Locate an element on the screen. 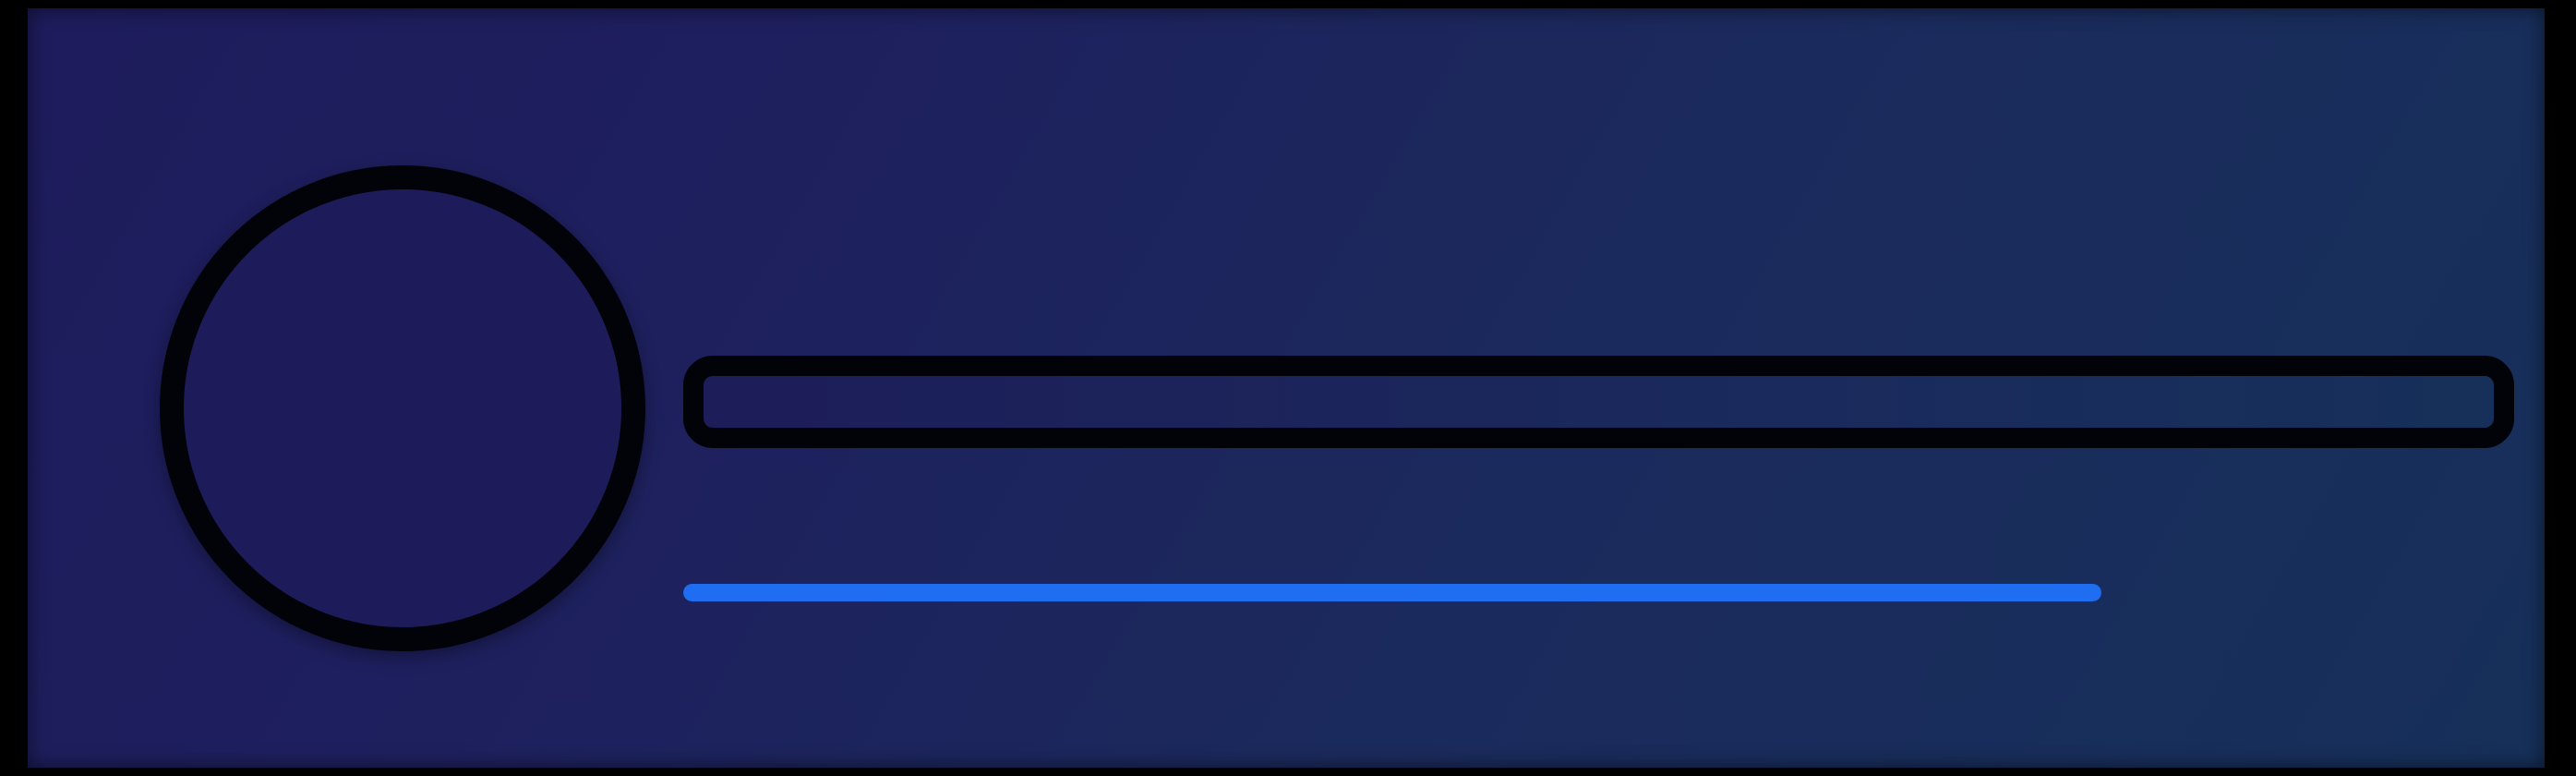  progress-bar is located at coordinates (1392, 592).